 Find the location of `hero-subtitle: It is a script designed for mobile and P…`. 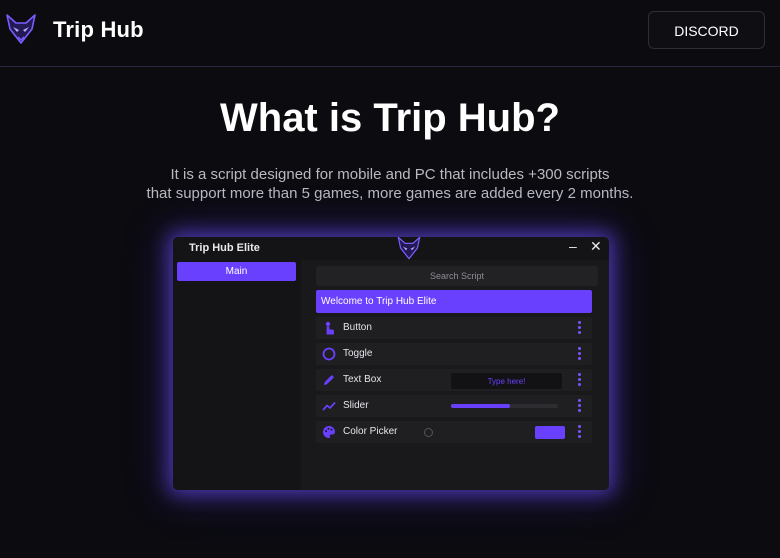

hero-subtitle: It is a script designed for mobile and P… is located at coordinates (390, 184).